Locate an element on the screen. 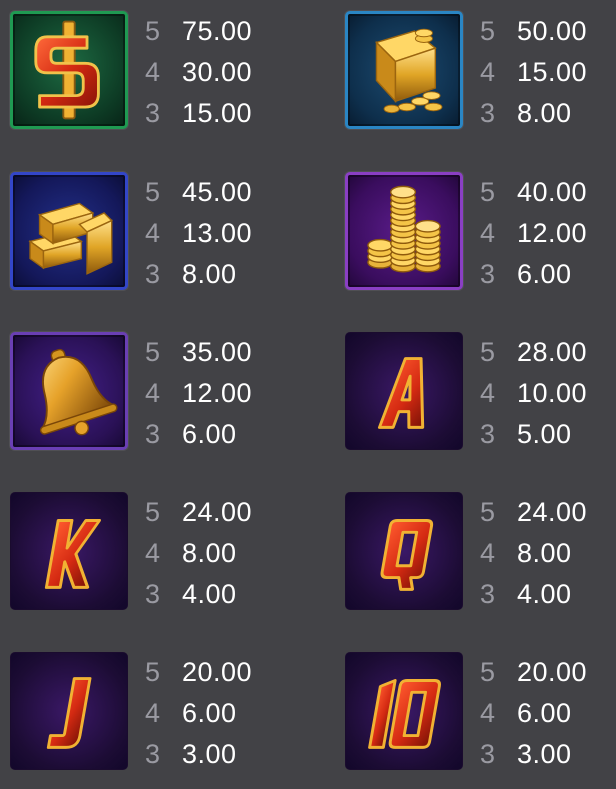 This screenshot has height=789, width=616. dollar-sign-icon is located at coordinates (69, 70).